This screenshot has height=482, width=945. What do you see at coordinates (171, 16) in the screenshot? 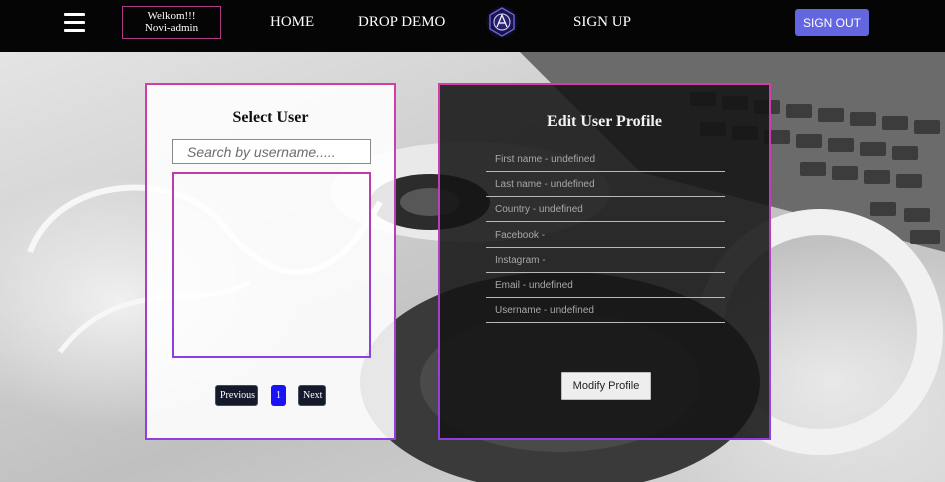
I see `welcome-text: Welkom!!!` at bounding box center [171, 16].